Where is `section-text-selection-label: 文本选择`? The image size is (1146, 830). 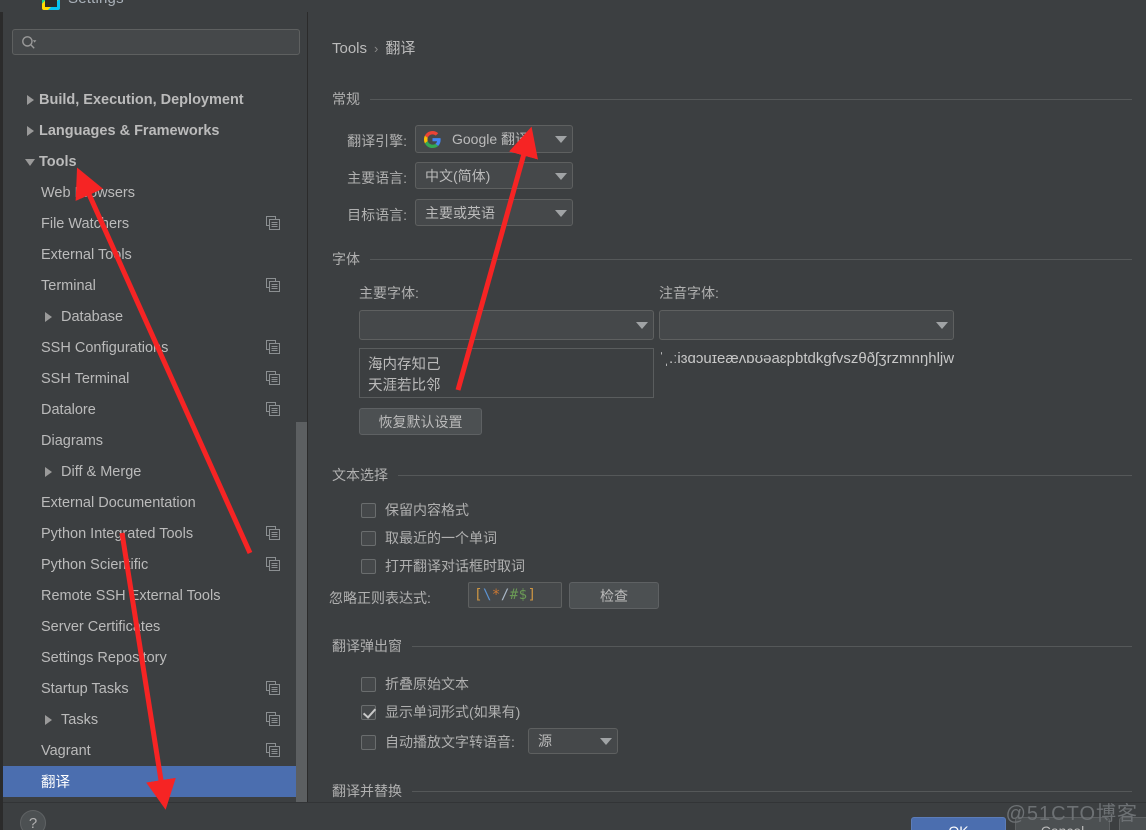
section-text-selection-label: 文本选择 is located at coordinates (360, 475).